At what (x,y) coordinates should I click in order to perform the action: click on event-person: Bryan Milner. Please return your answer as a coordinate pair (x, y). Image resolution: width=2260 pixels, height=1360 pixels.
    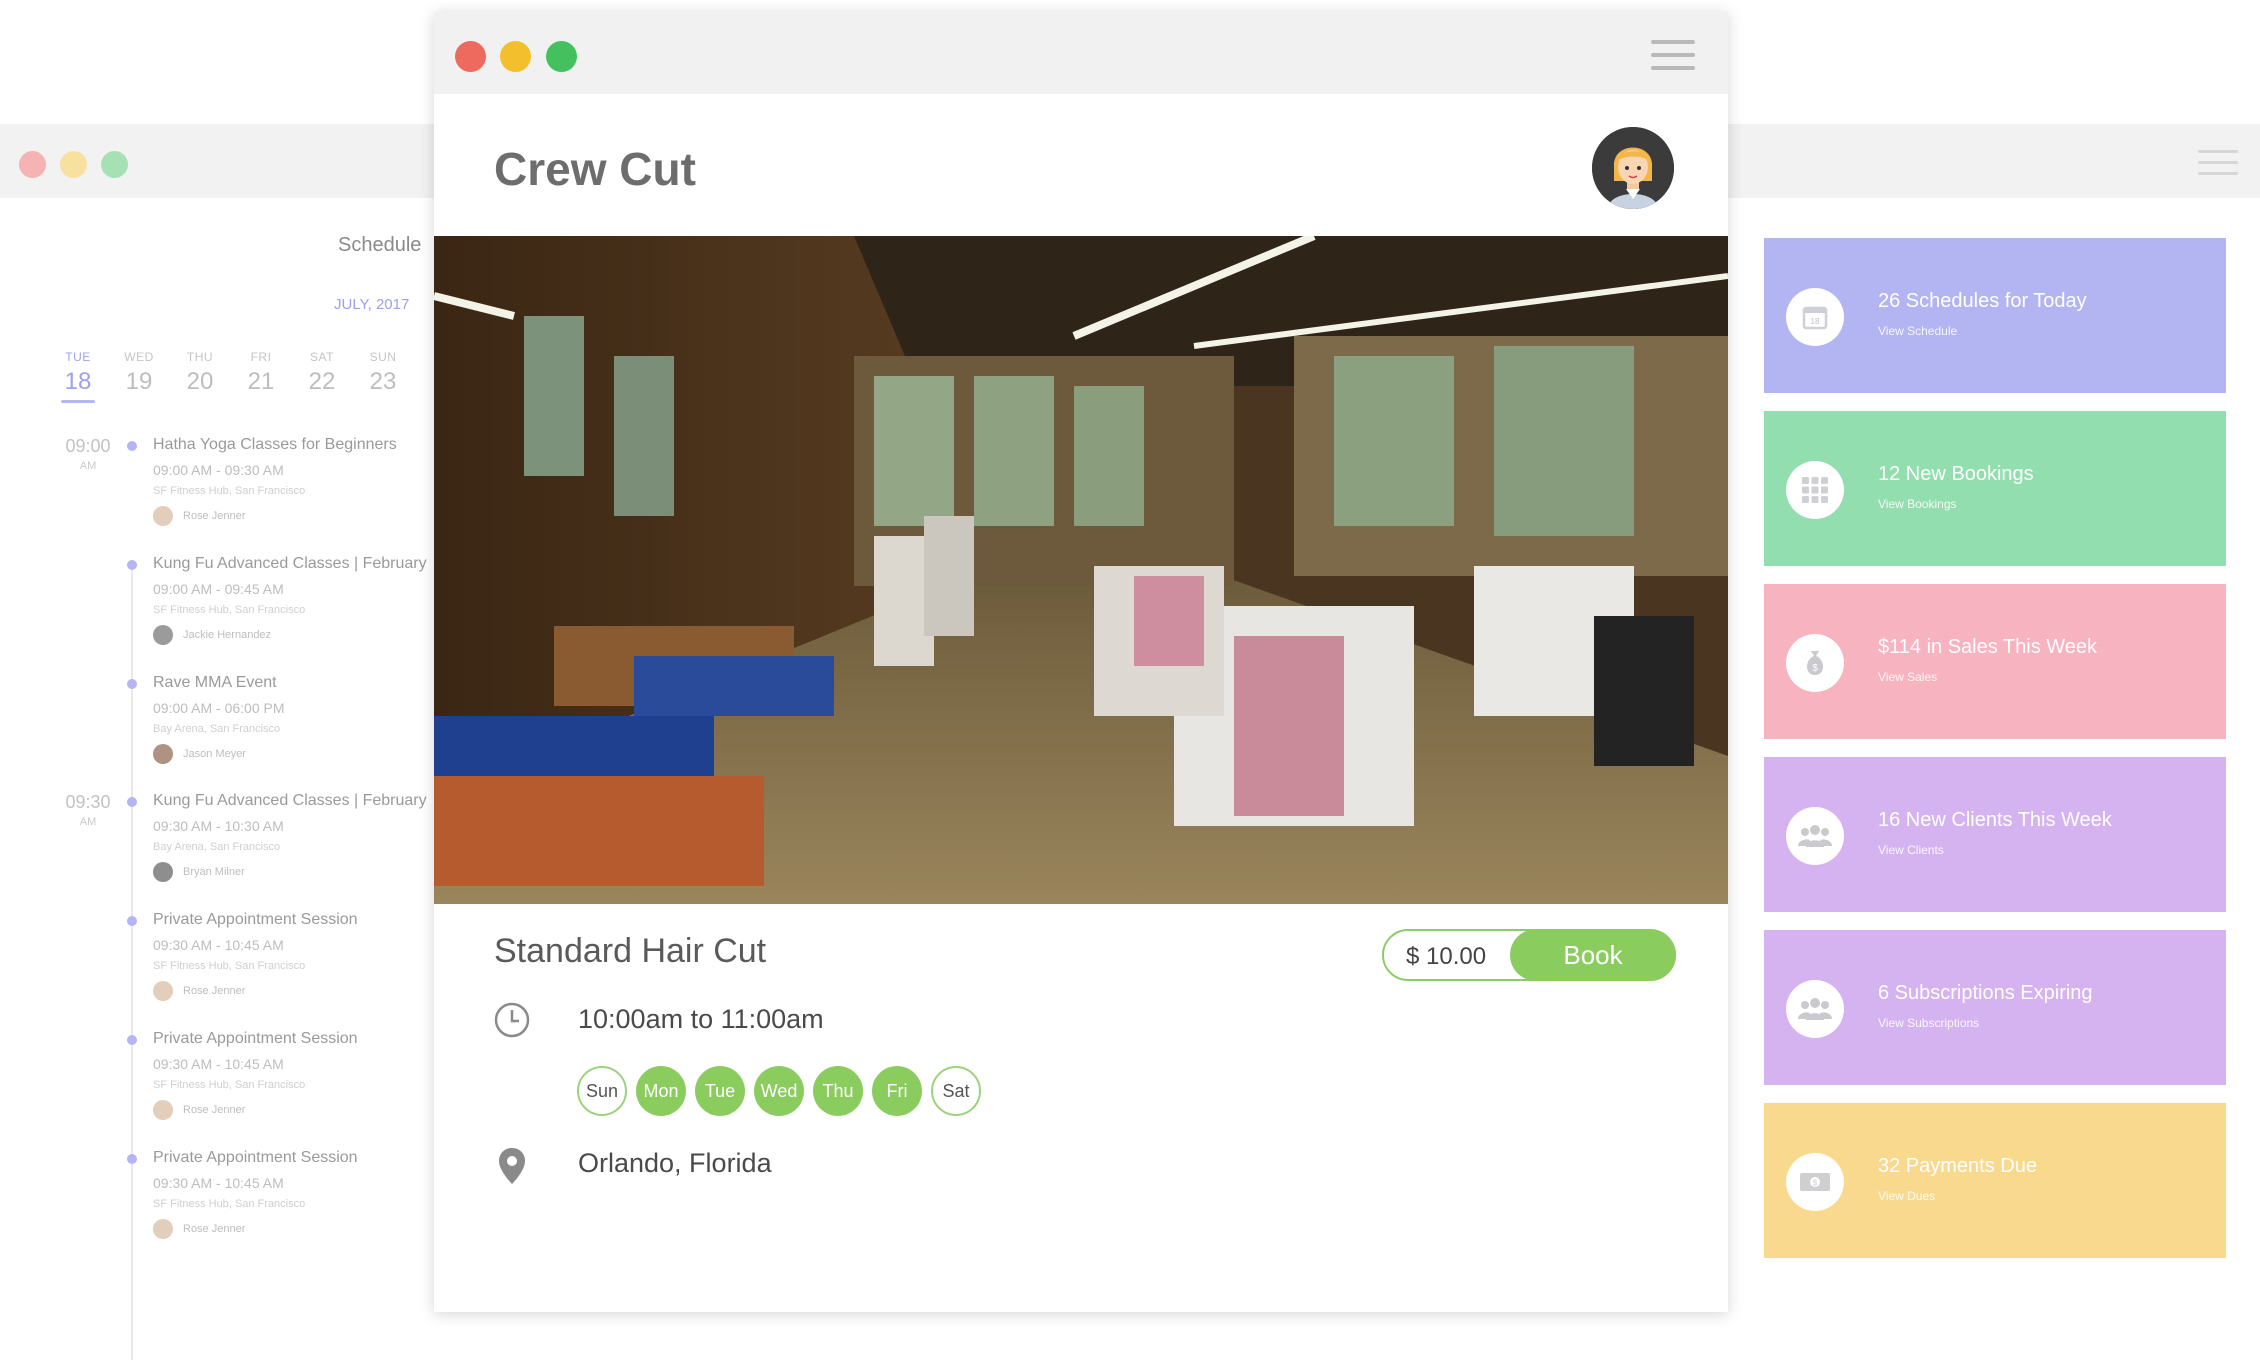
    Looking at the image, I should click on (293, 872).